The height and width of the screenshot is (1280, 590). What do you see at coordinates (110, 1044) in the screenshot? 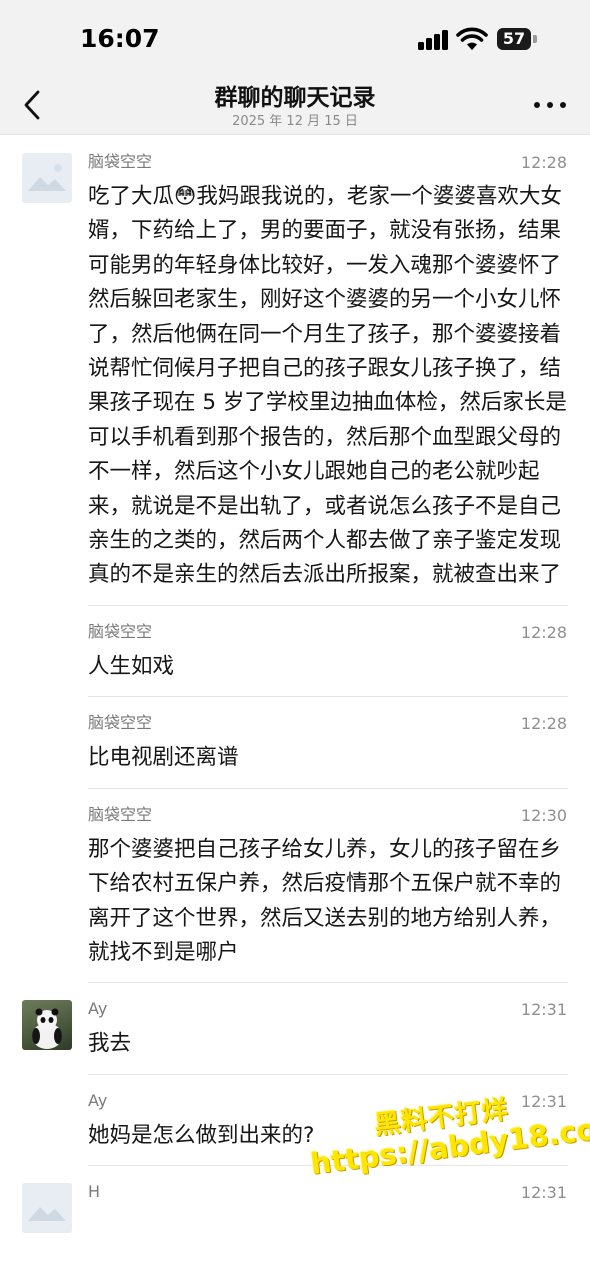
I see `message-text: 我去` at bounding box center [110, 1044].